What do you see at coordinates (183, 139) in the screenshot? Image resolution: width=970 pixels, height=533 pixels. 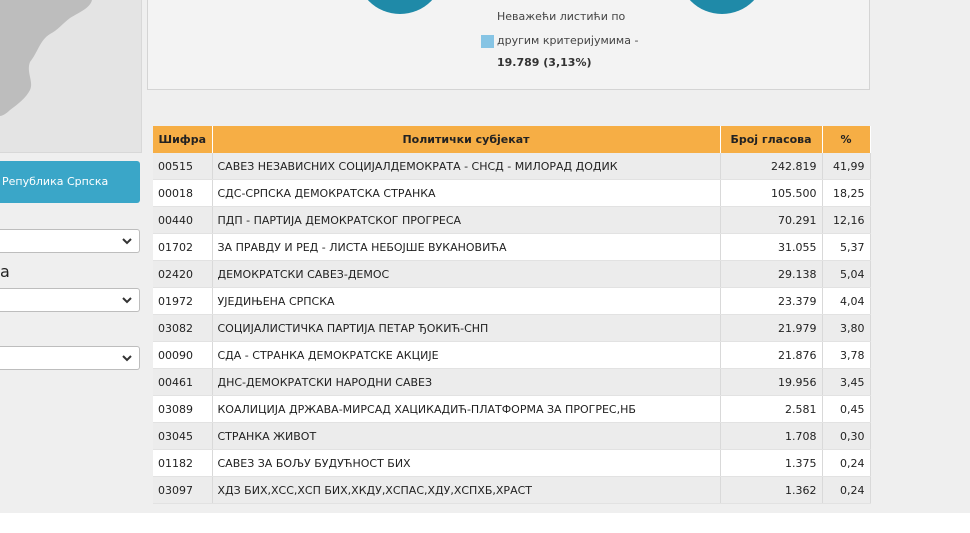 I see `header-code: Шифра` at bounding box center [183, 139].